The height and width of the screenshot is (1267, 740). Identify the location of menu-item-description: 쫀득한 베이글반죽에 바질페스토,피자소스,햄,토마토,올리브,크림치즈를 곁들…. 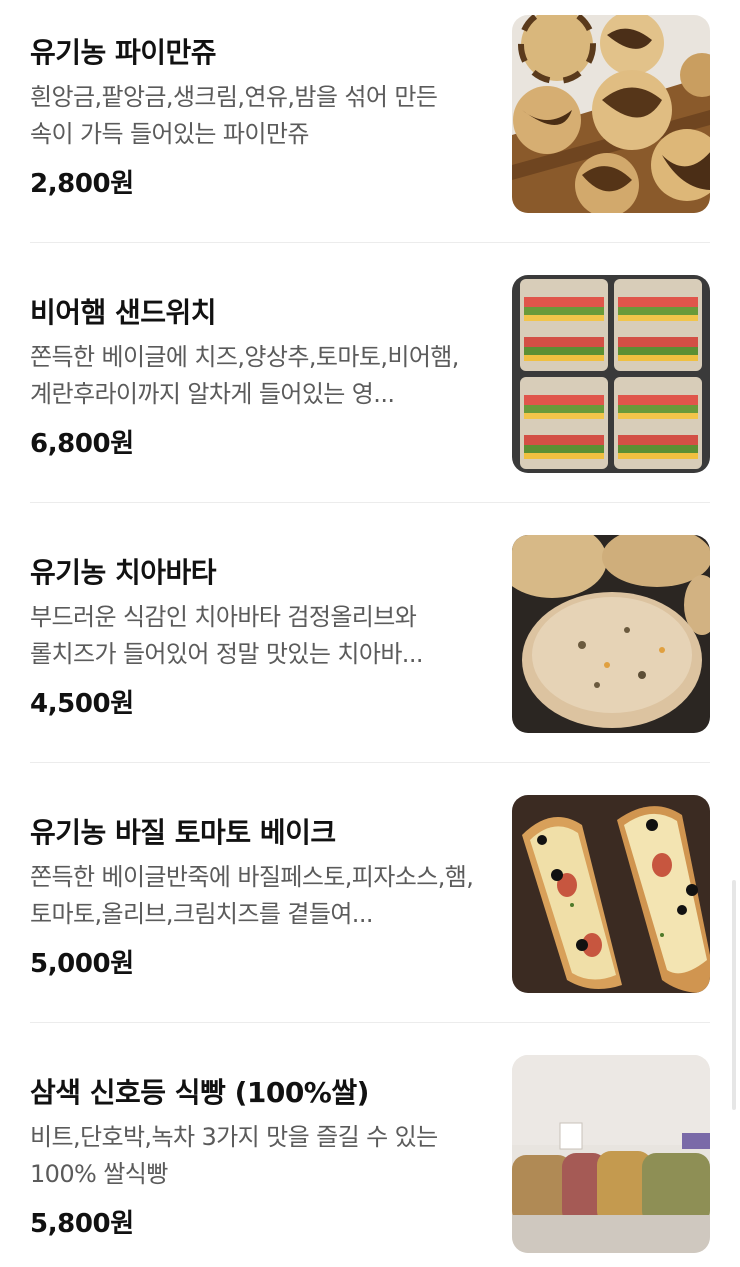
(252, 895).